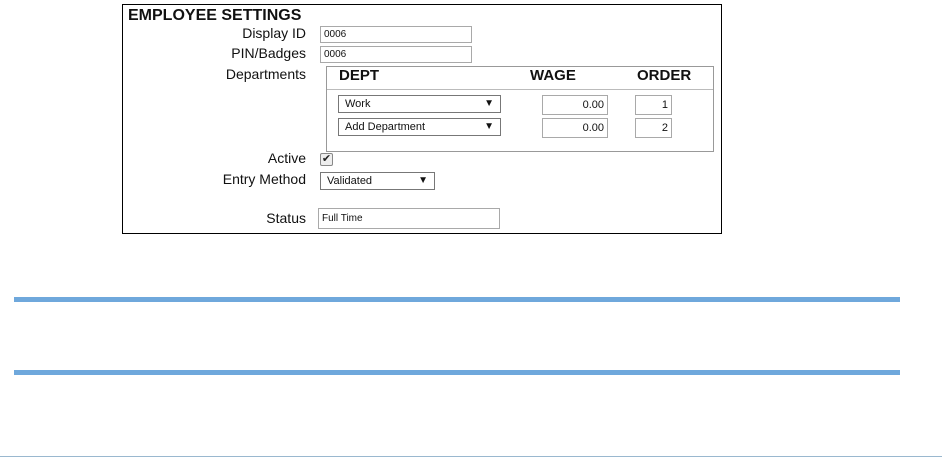 Image resolution: width=942 pixels, height=458 pixels. Describe the element at coordinates (265, 74) in the screenshot. I see `departments-label: Departments` at that location.